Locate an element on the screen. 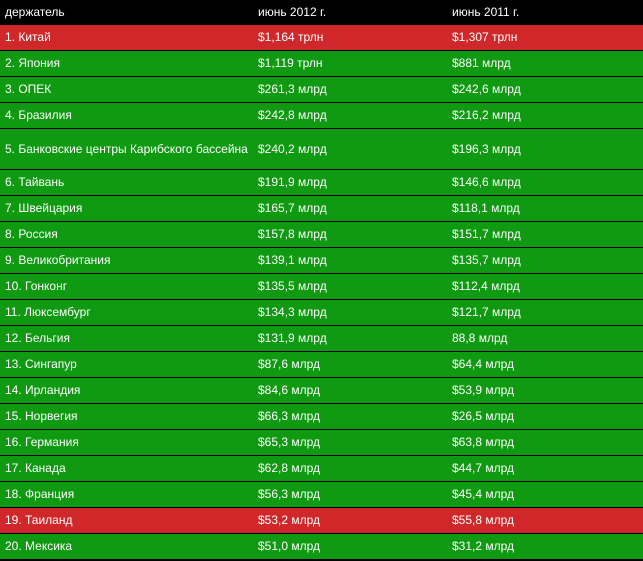 Image resolution: width=643 pixels, height=561 pixels. holder-cell: 4. Бразилия is located at coordinates (126, 115).